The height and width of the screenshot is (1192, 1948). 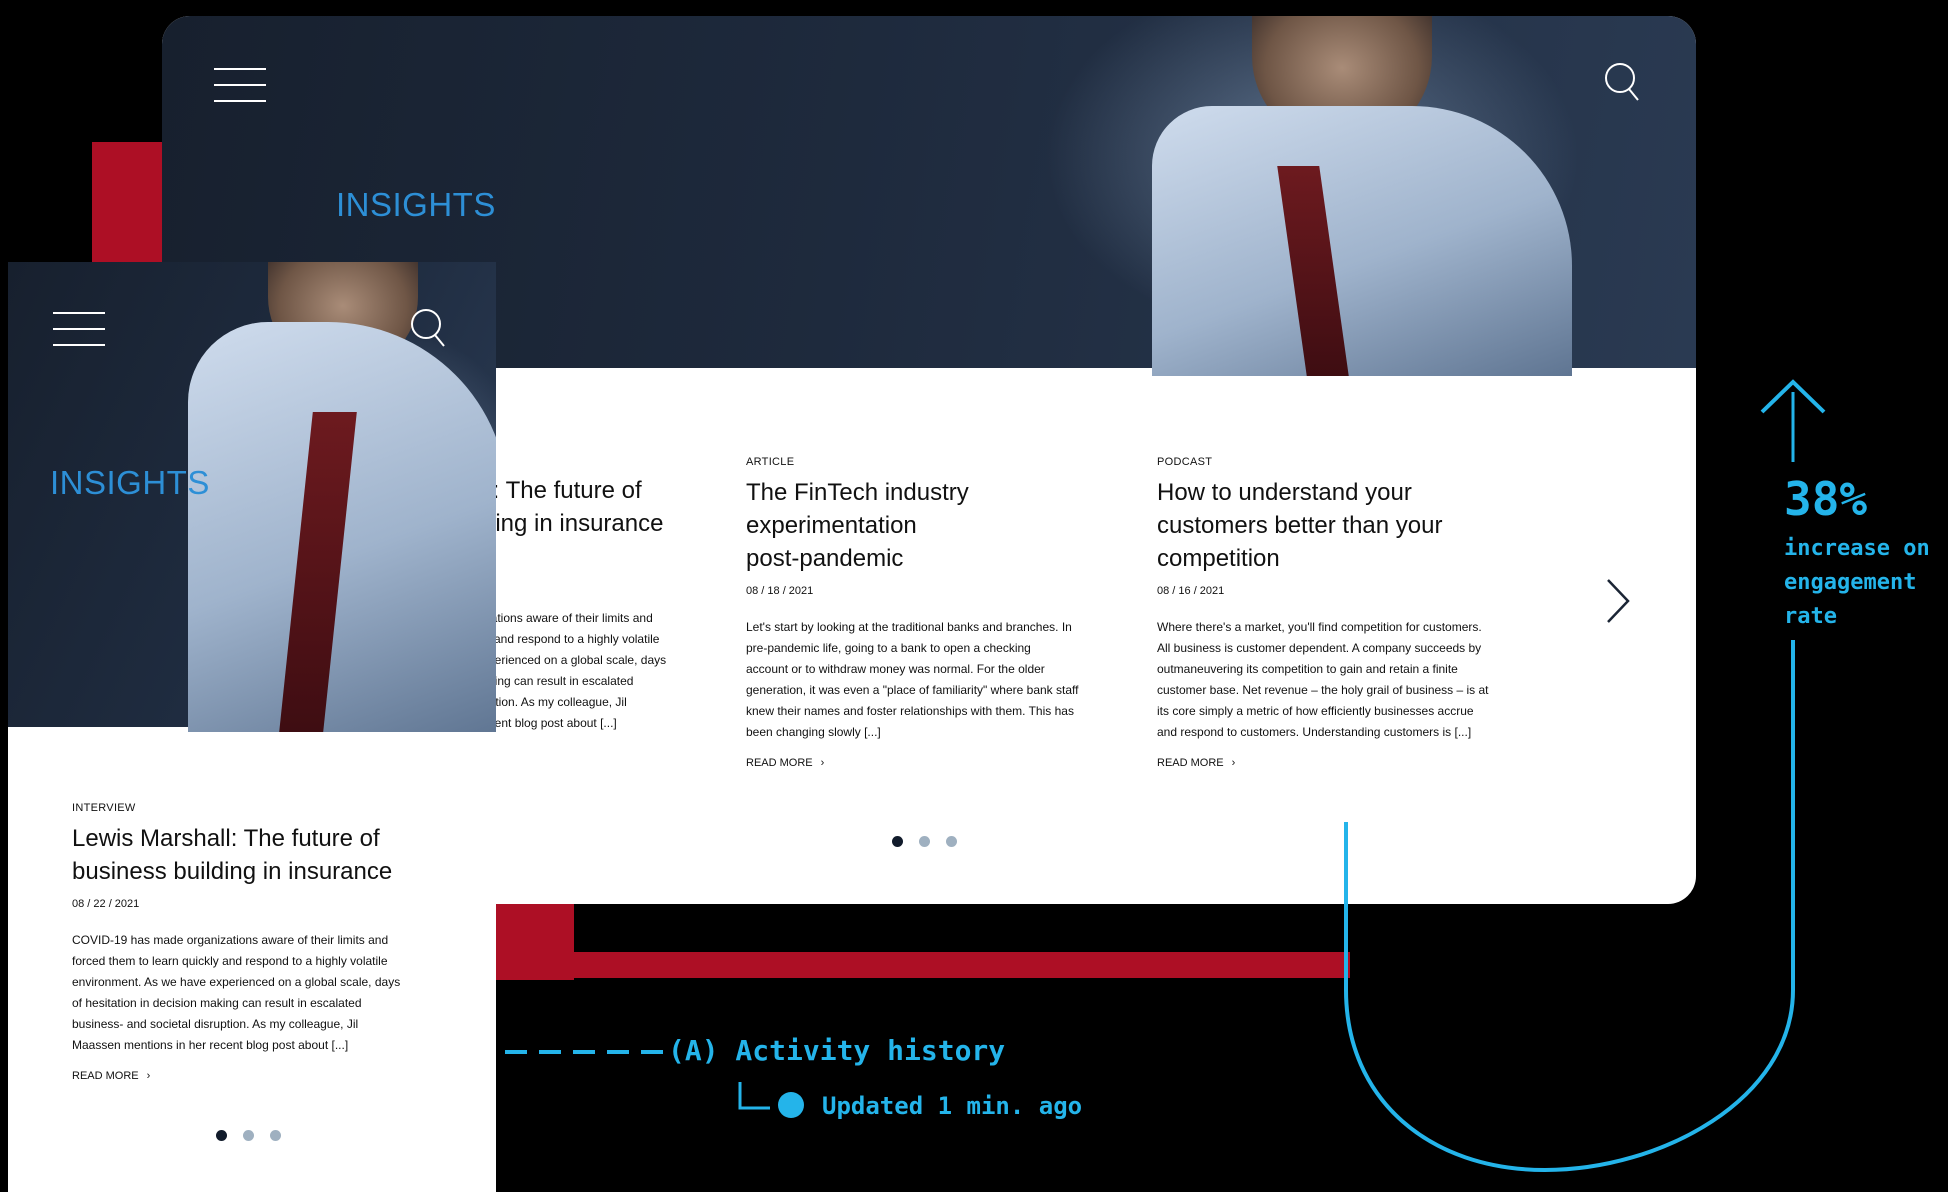 What do you see at coordinates (1857, 582) in the screenshot?
I see `stat-caption: increase on engagement rate` at bounding box center [1857, 582].